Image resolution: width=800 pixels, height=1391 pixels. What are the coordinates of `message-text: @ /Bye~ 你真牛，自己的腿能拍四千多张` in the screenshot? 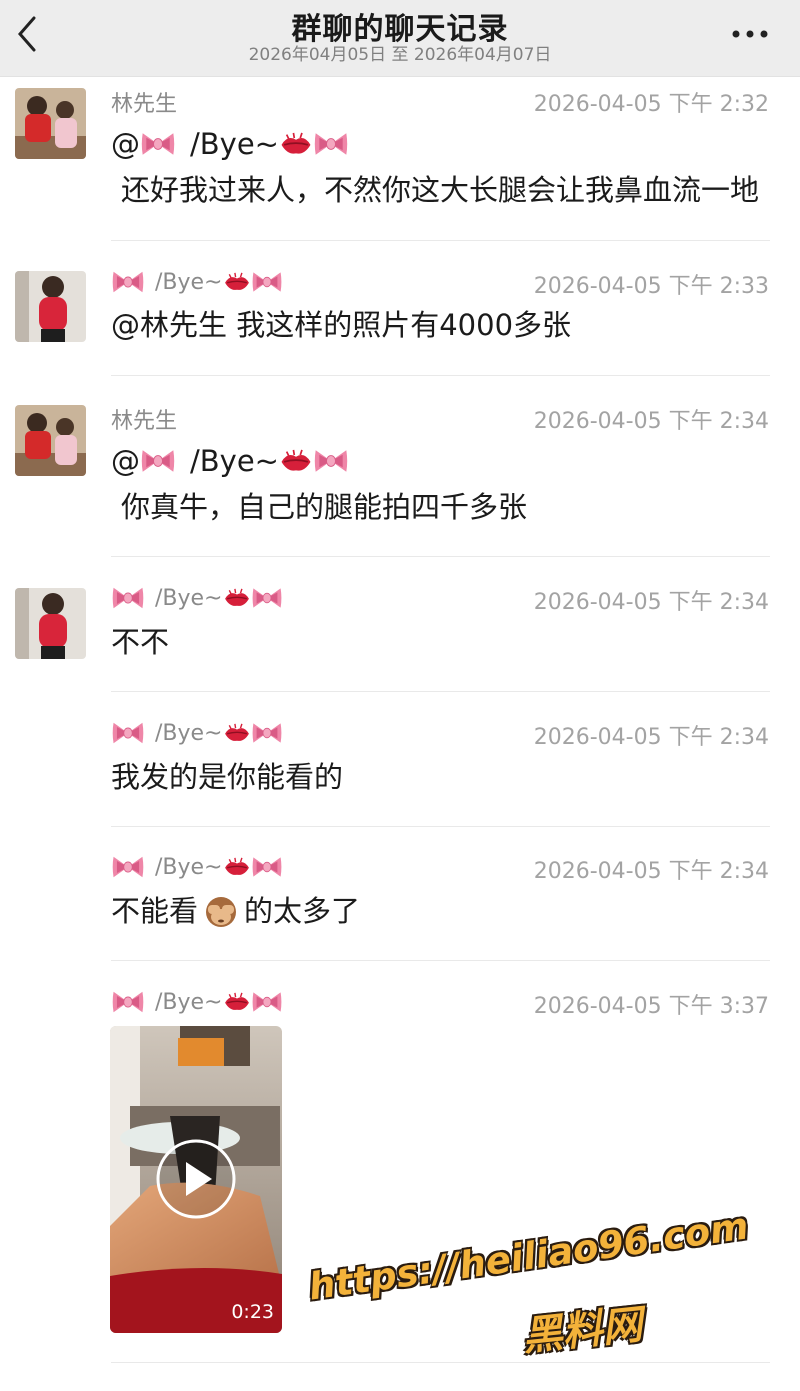 It's located at (436, 484).